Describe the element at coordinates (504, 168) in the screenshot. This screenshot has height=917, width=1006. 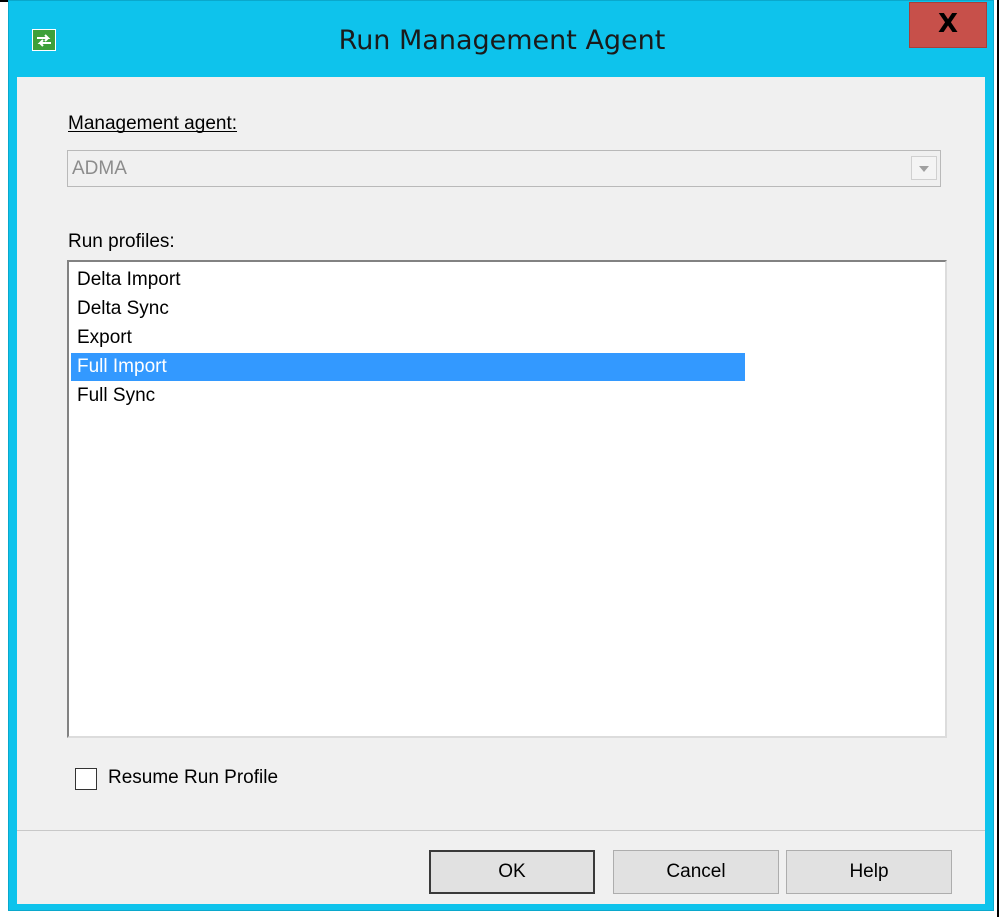
I see `management-agent-dropdown: ADMA` at that location.